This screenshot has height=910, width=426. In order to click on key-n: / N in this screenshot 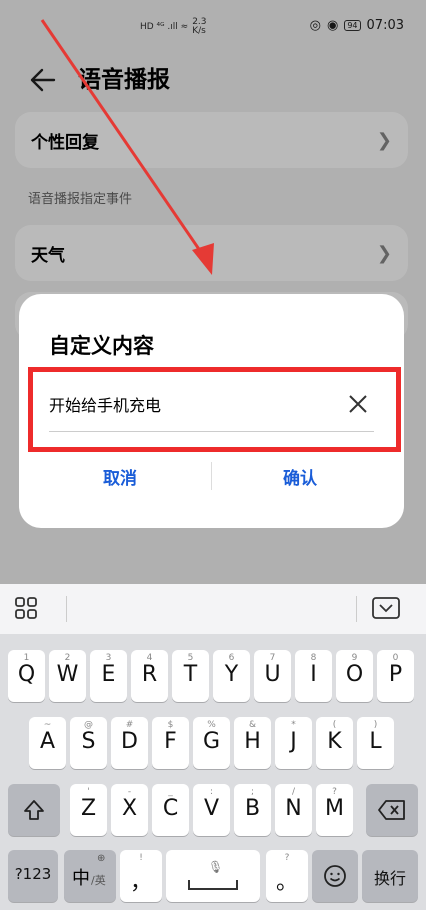, I will do `click(293, 810)`.